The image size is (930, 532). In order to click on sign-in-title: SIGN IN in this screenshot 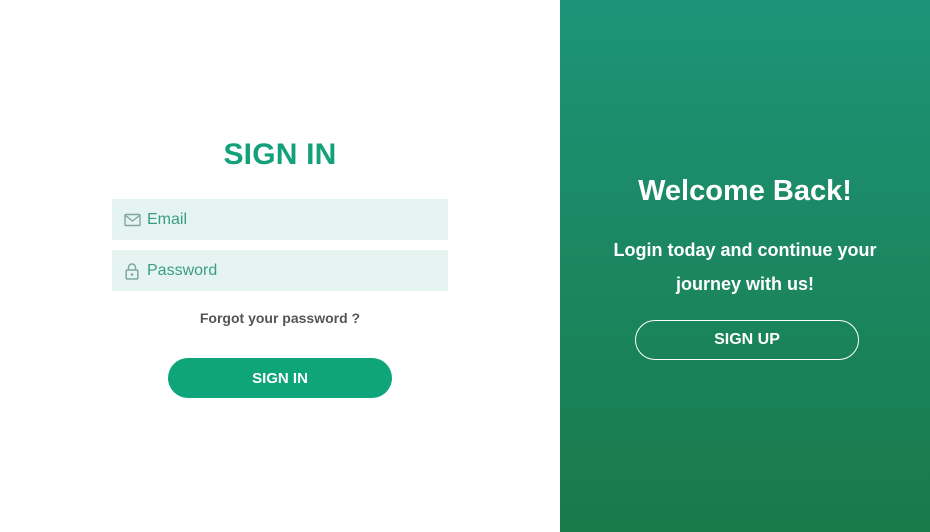, I will do `click(280, 154)`.